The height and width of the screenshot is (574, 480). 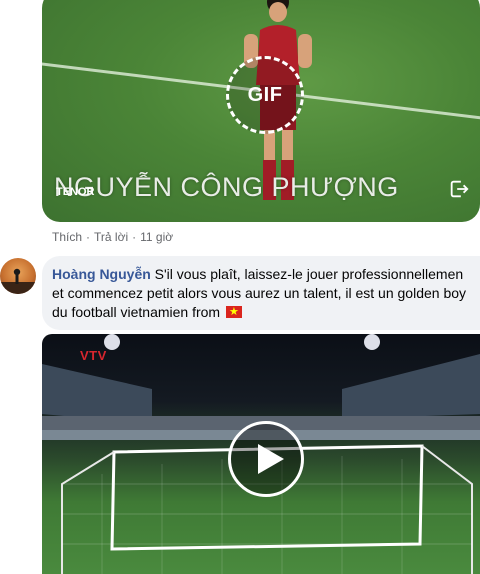 What do you see at coordinates (101, 274) in the screenshot?
I see `comment-author: Hoàng Nguyễn` at bounding box center [101, 274].